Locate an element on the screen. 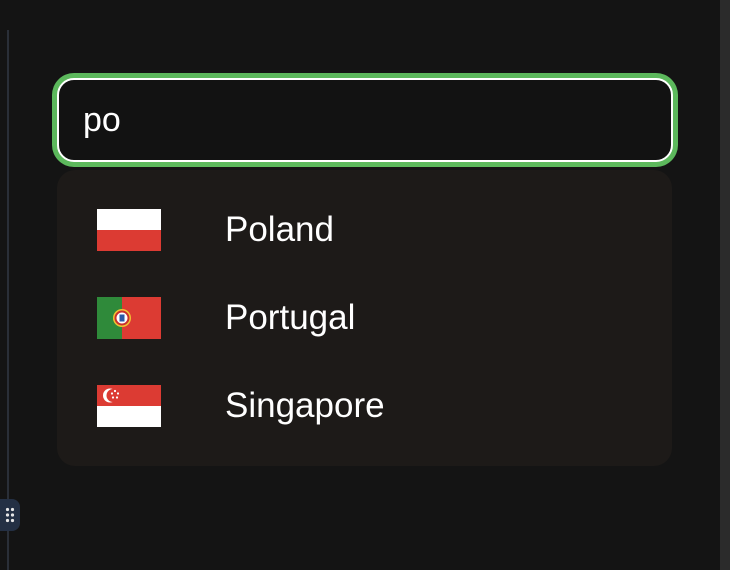 The width and height of the screenshot is (730, 570). scrollbar is located at coordinates (725, 285).